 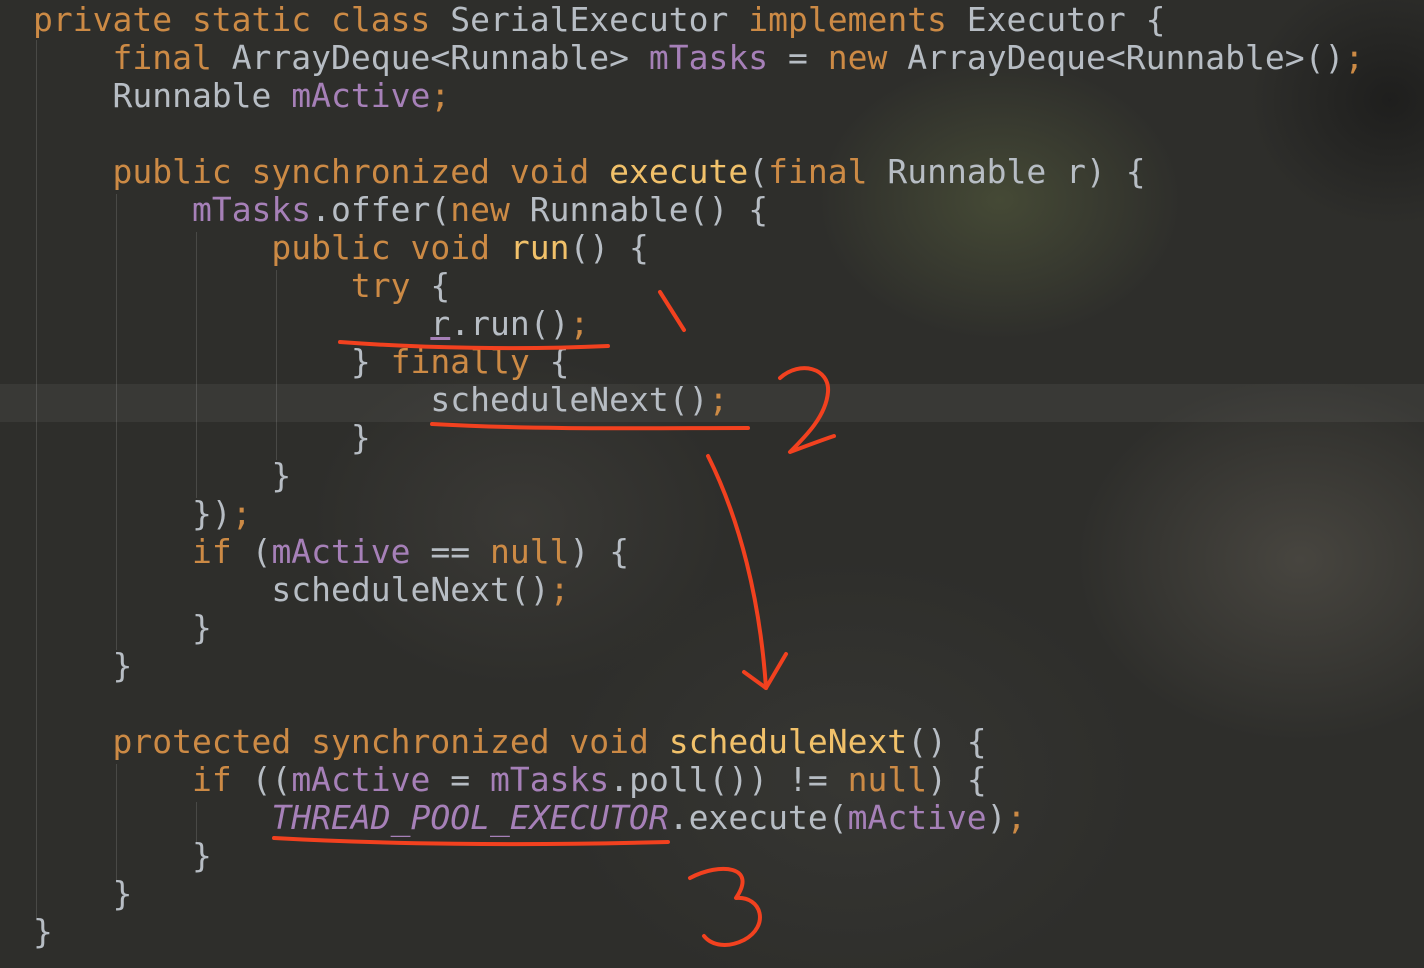 What do you see at coordinates (474, 345) in the screenshot?
I see `underline-r-run` at bounding box center [474, 345].